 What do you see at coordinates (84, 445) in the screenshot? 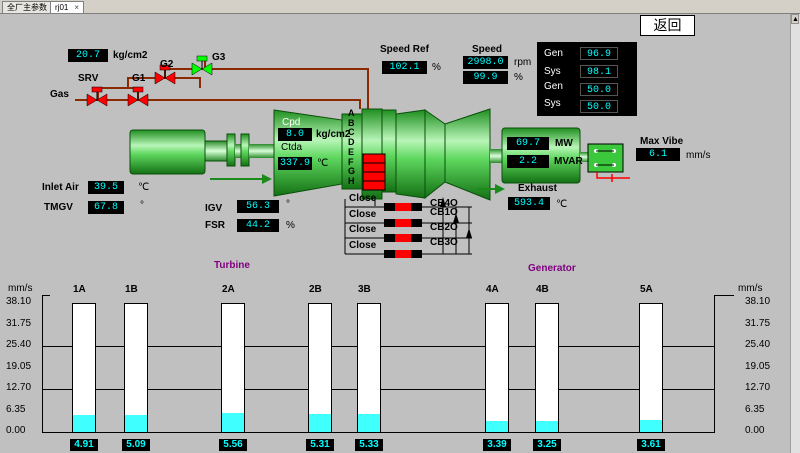
I see `bar-value-label: 4.91` at bounding box center [84, 445].